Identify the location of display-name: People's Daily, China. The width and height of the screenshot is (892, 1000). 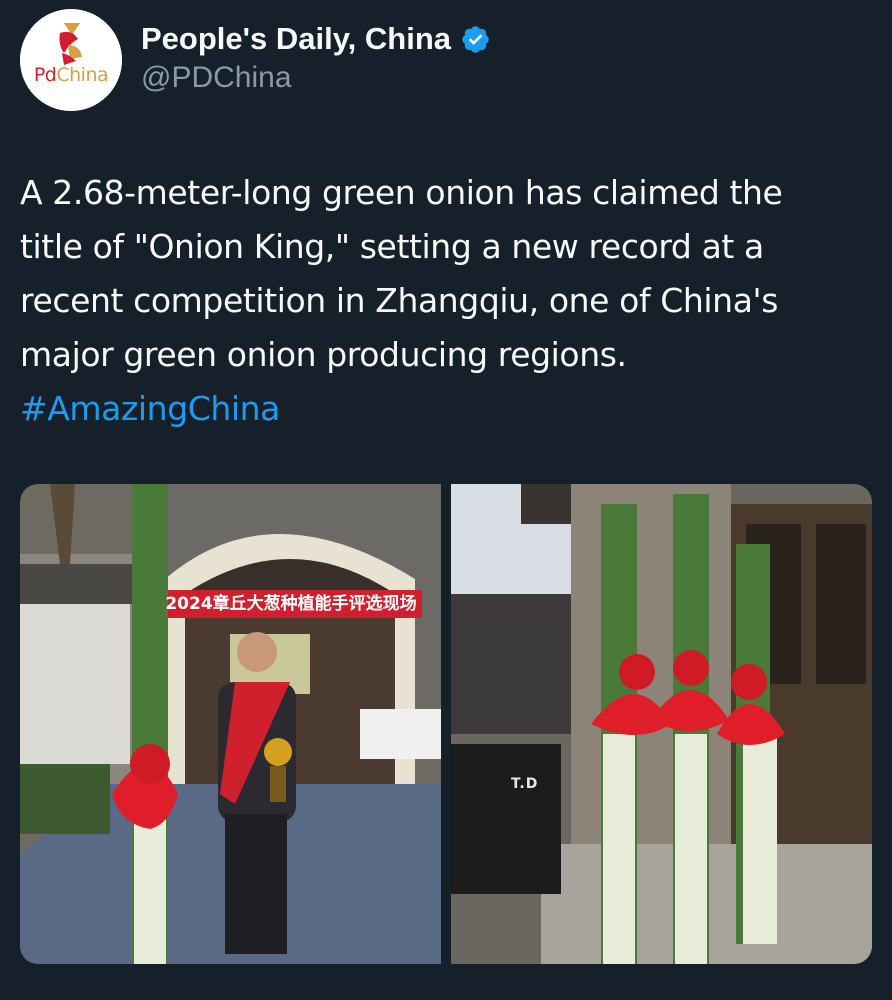
(296, 39).